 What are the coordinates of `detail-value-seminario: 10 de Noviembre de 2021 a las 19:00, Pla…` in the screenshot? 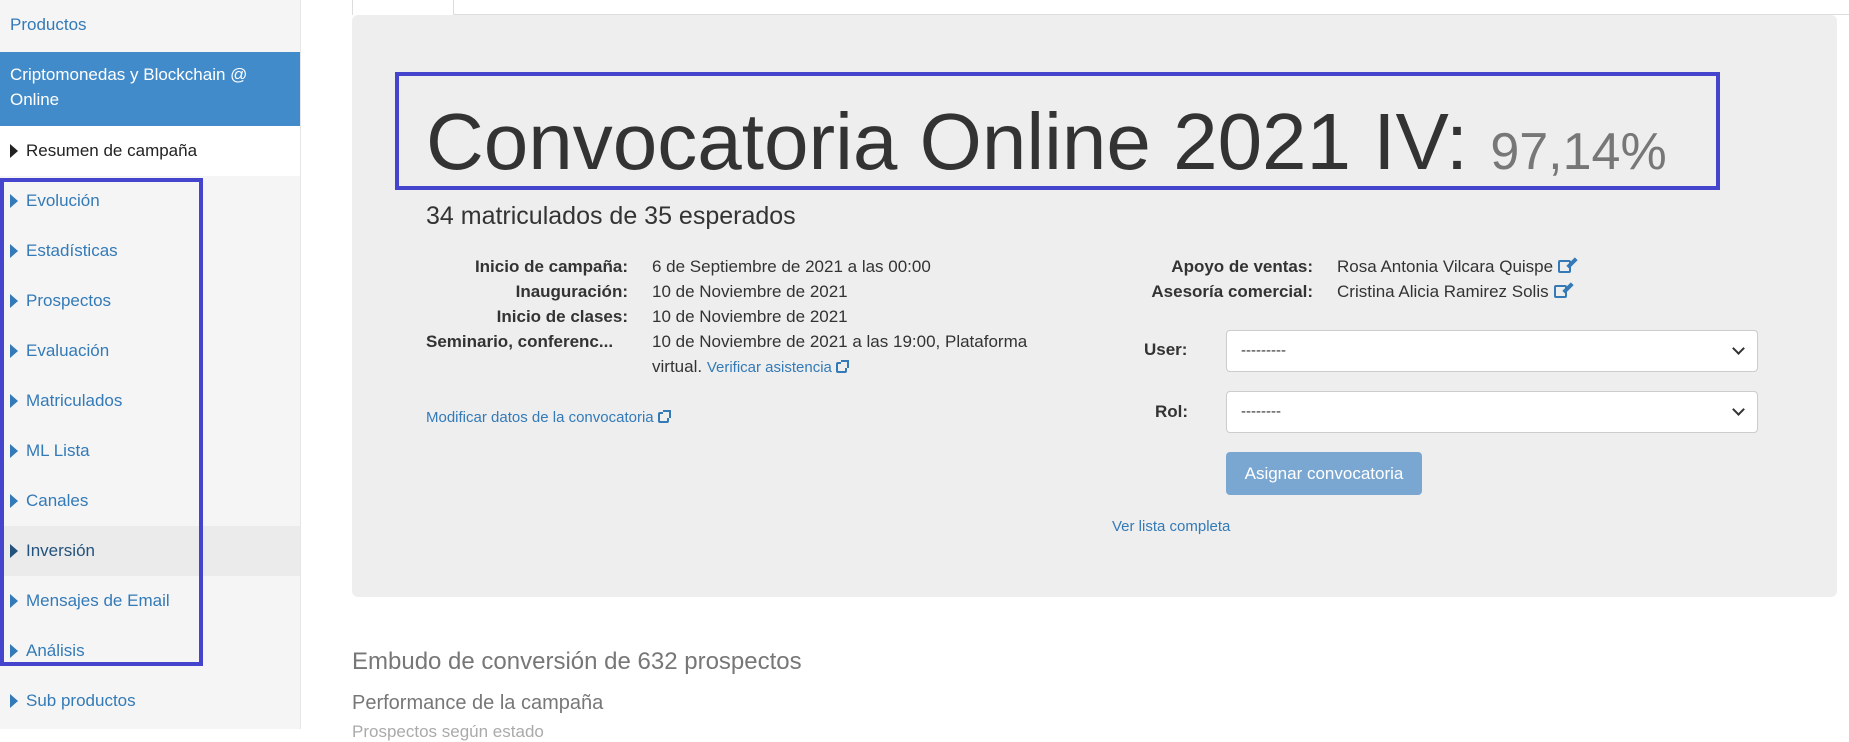 It's located at (840, 341).